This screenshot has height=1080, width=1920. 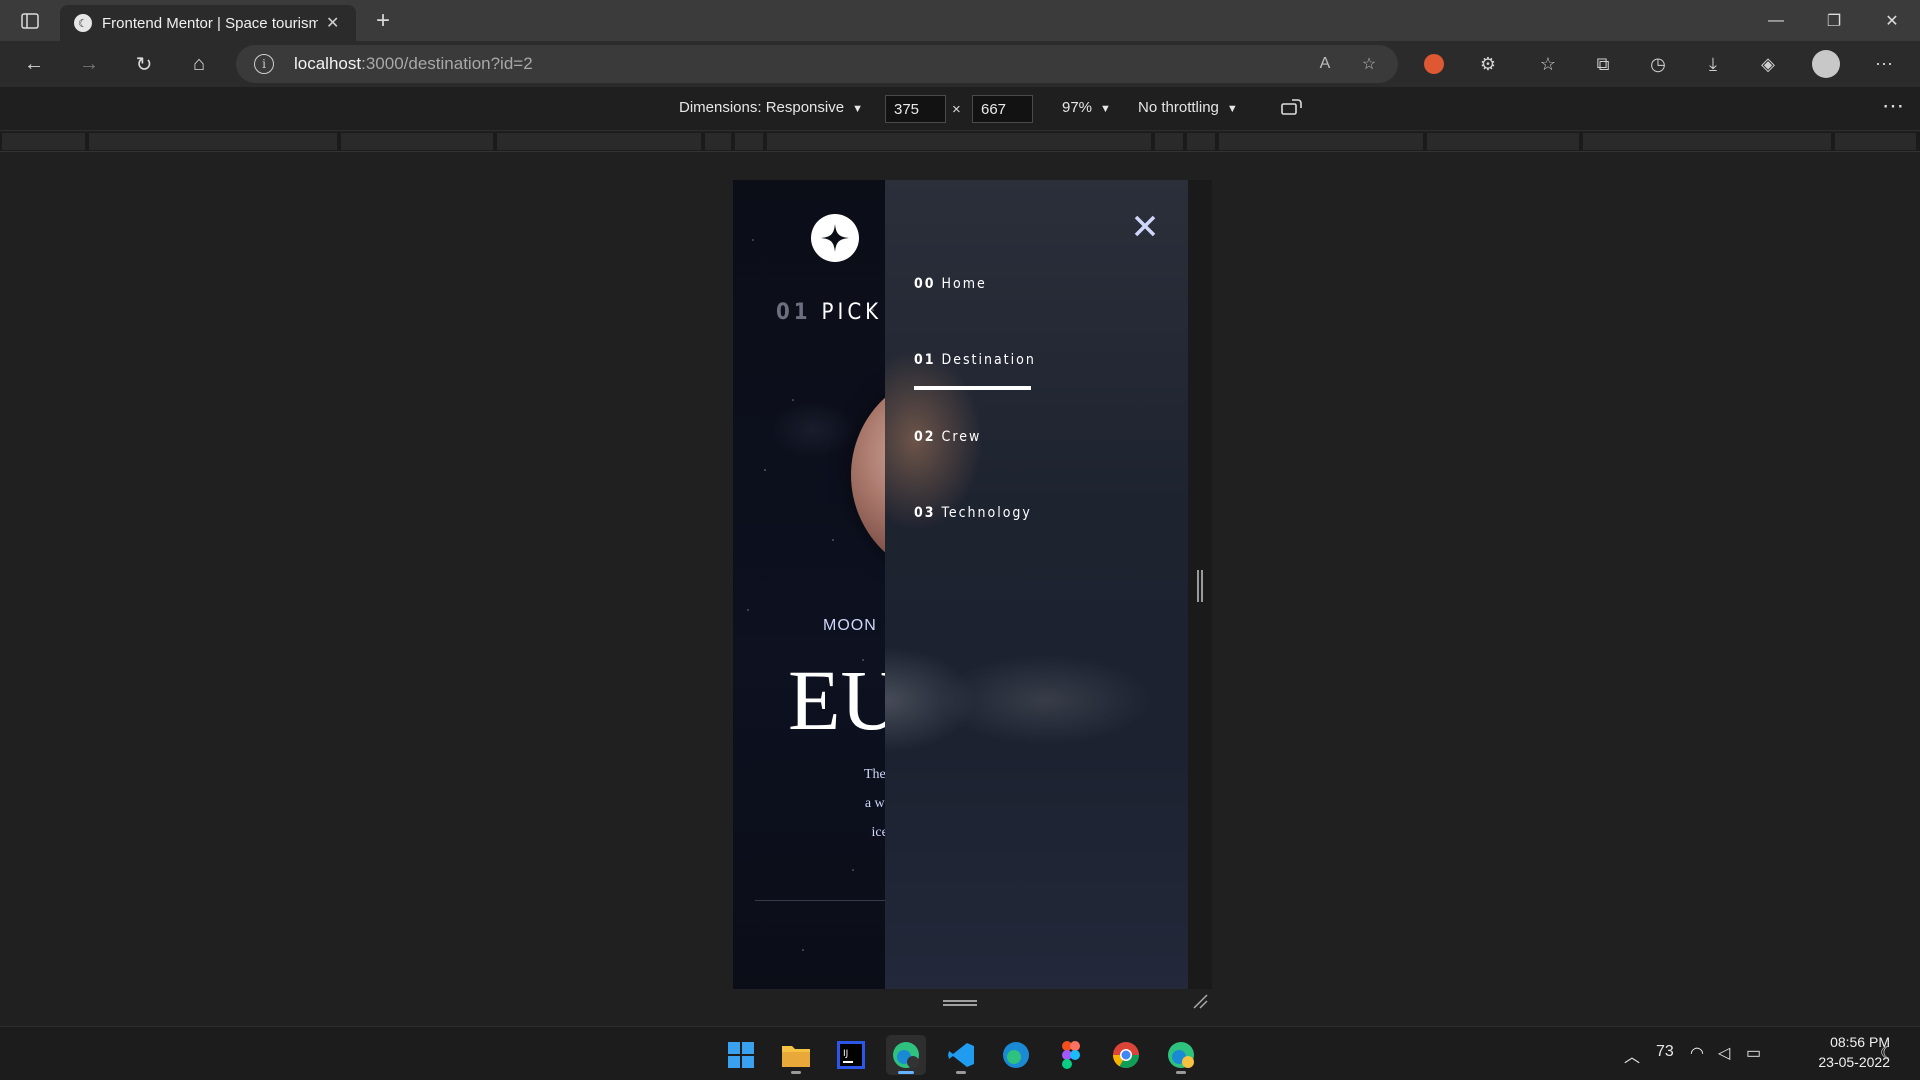 I want to click on nav-item-number: 00, so click(x=925, y=284).